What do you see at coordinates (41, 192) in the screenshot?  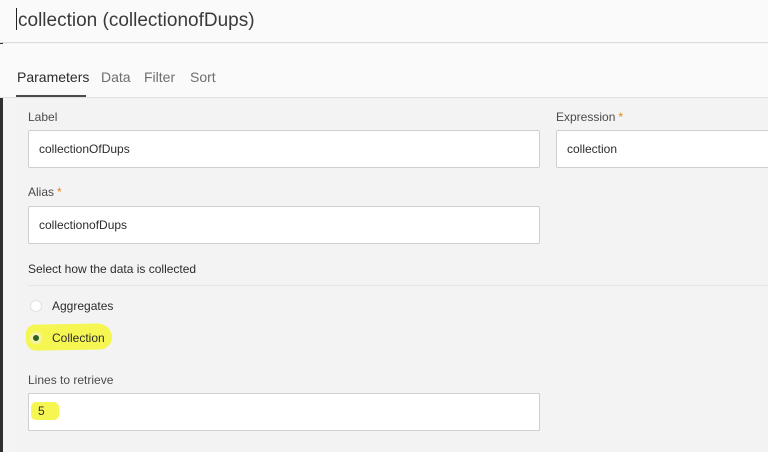 I see `alias-label-text: Alias` at bounding box center [41, 192].